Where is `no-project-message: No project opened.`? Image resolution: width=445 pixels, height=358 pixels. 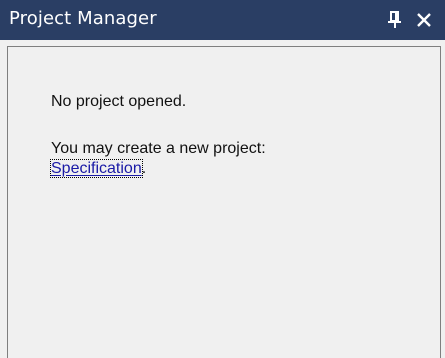 no-project-message: No project opened. is located at coordinates (119, 101).